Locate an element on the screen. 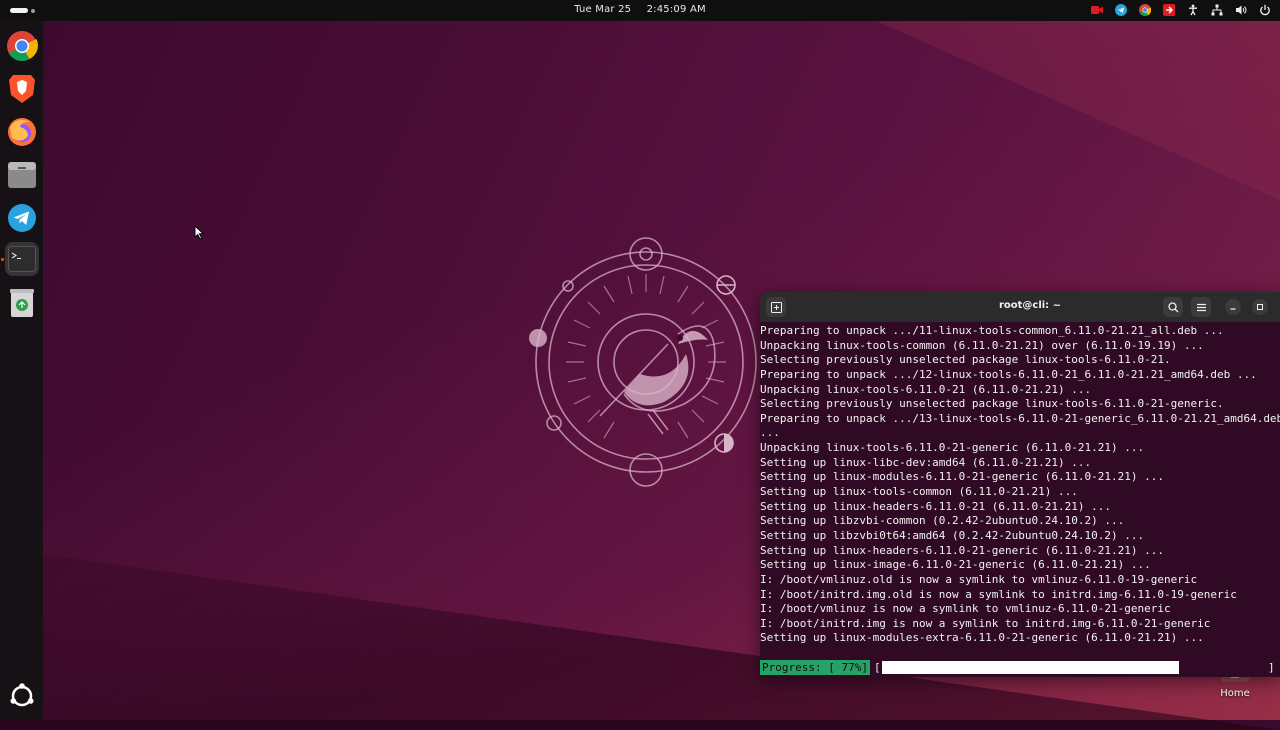 The image size is (1280, 730). maximize-button is located at coordinates (1260, 307).